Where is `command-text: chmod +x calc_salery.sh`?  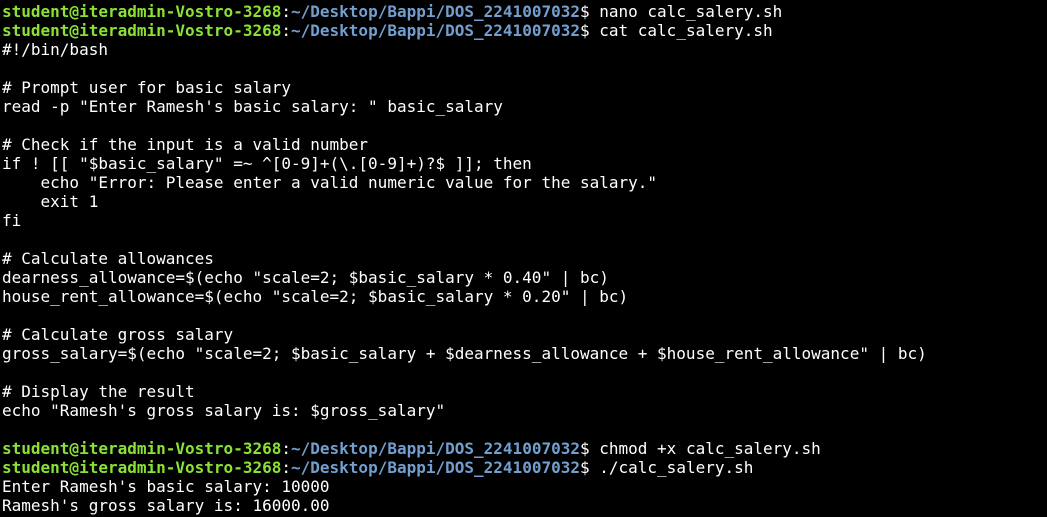
command-text: chmod +x calc_salery.sh is located at coordinates (710, 448).